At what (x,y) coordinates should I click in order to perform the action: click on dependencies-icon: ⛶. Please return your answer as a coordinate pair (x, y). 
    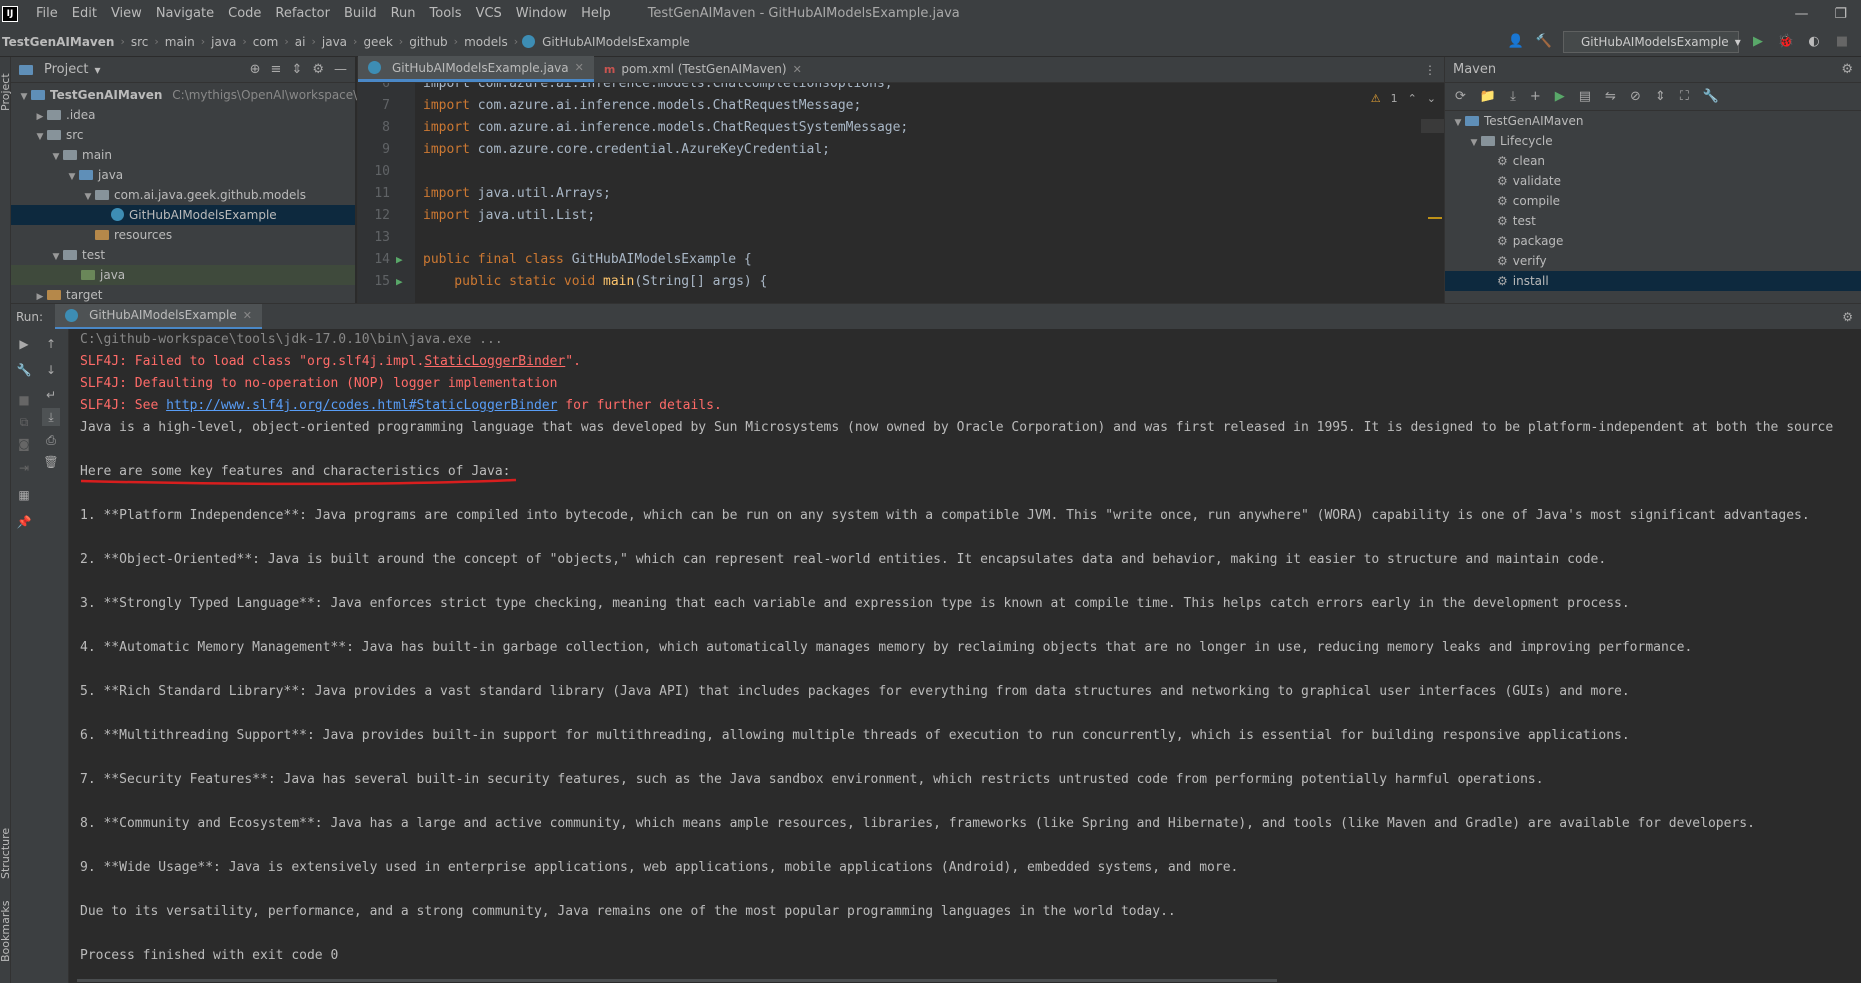
    Looking at the image, I should click on (1684, 96).